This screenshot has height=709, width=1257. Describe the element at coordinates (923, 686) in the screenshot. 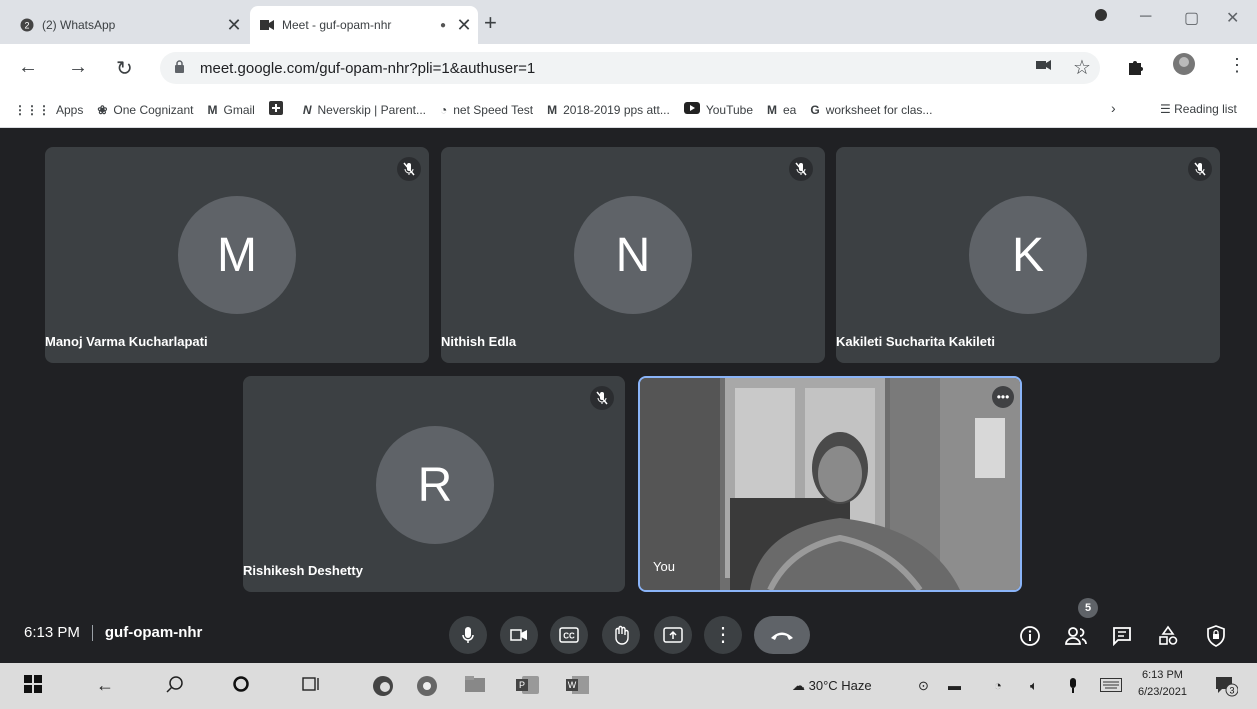

I see `meet-indicator-icon: ⊙` at that location.